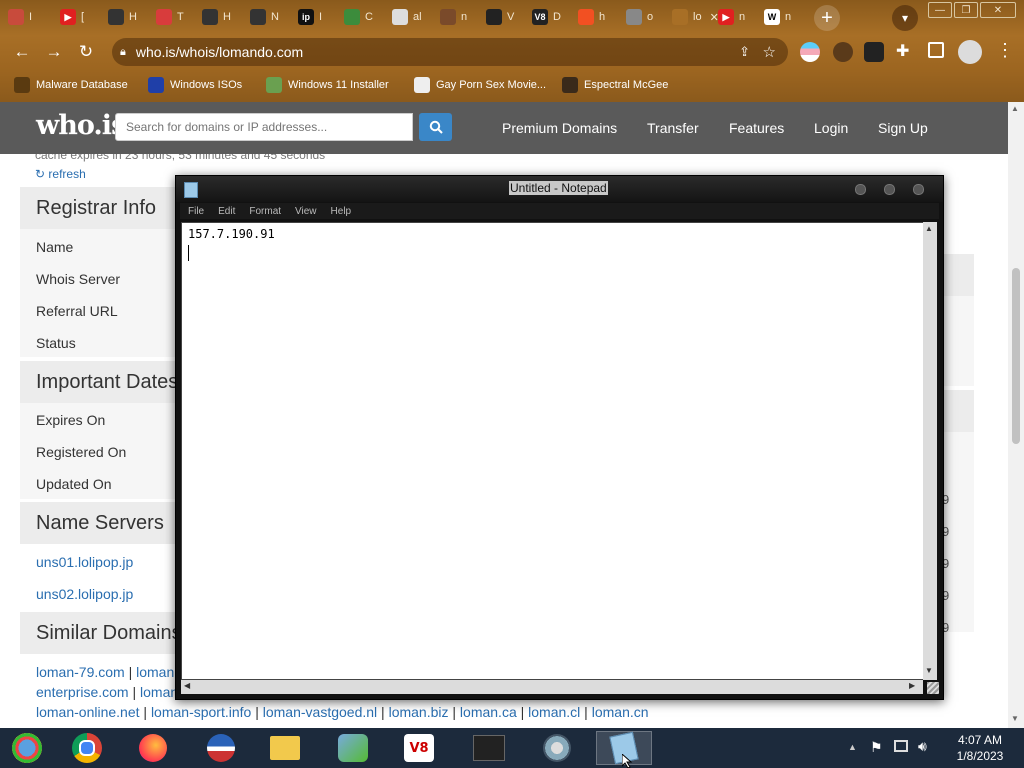 This screenshot has width=1024, height=768. I want to click on taskbar-campaign-app, so click(221, 748).